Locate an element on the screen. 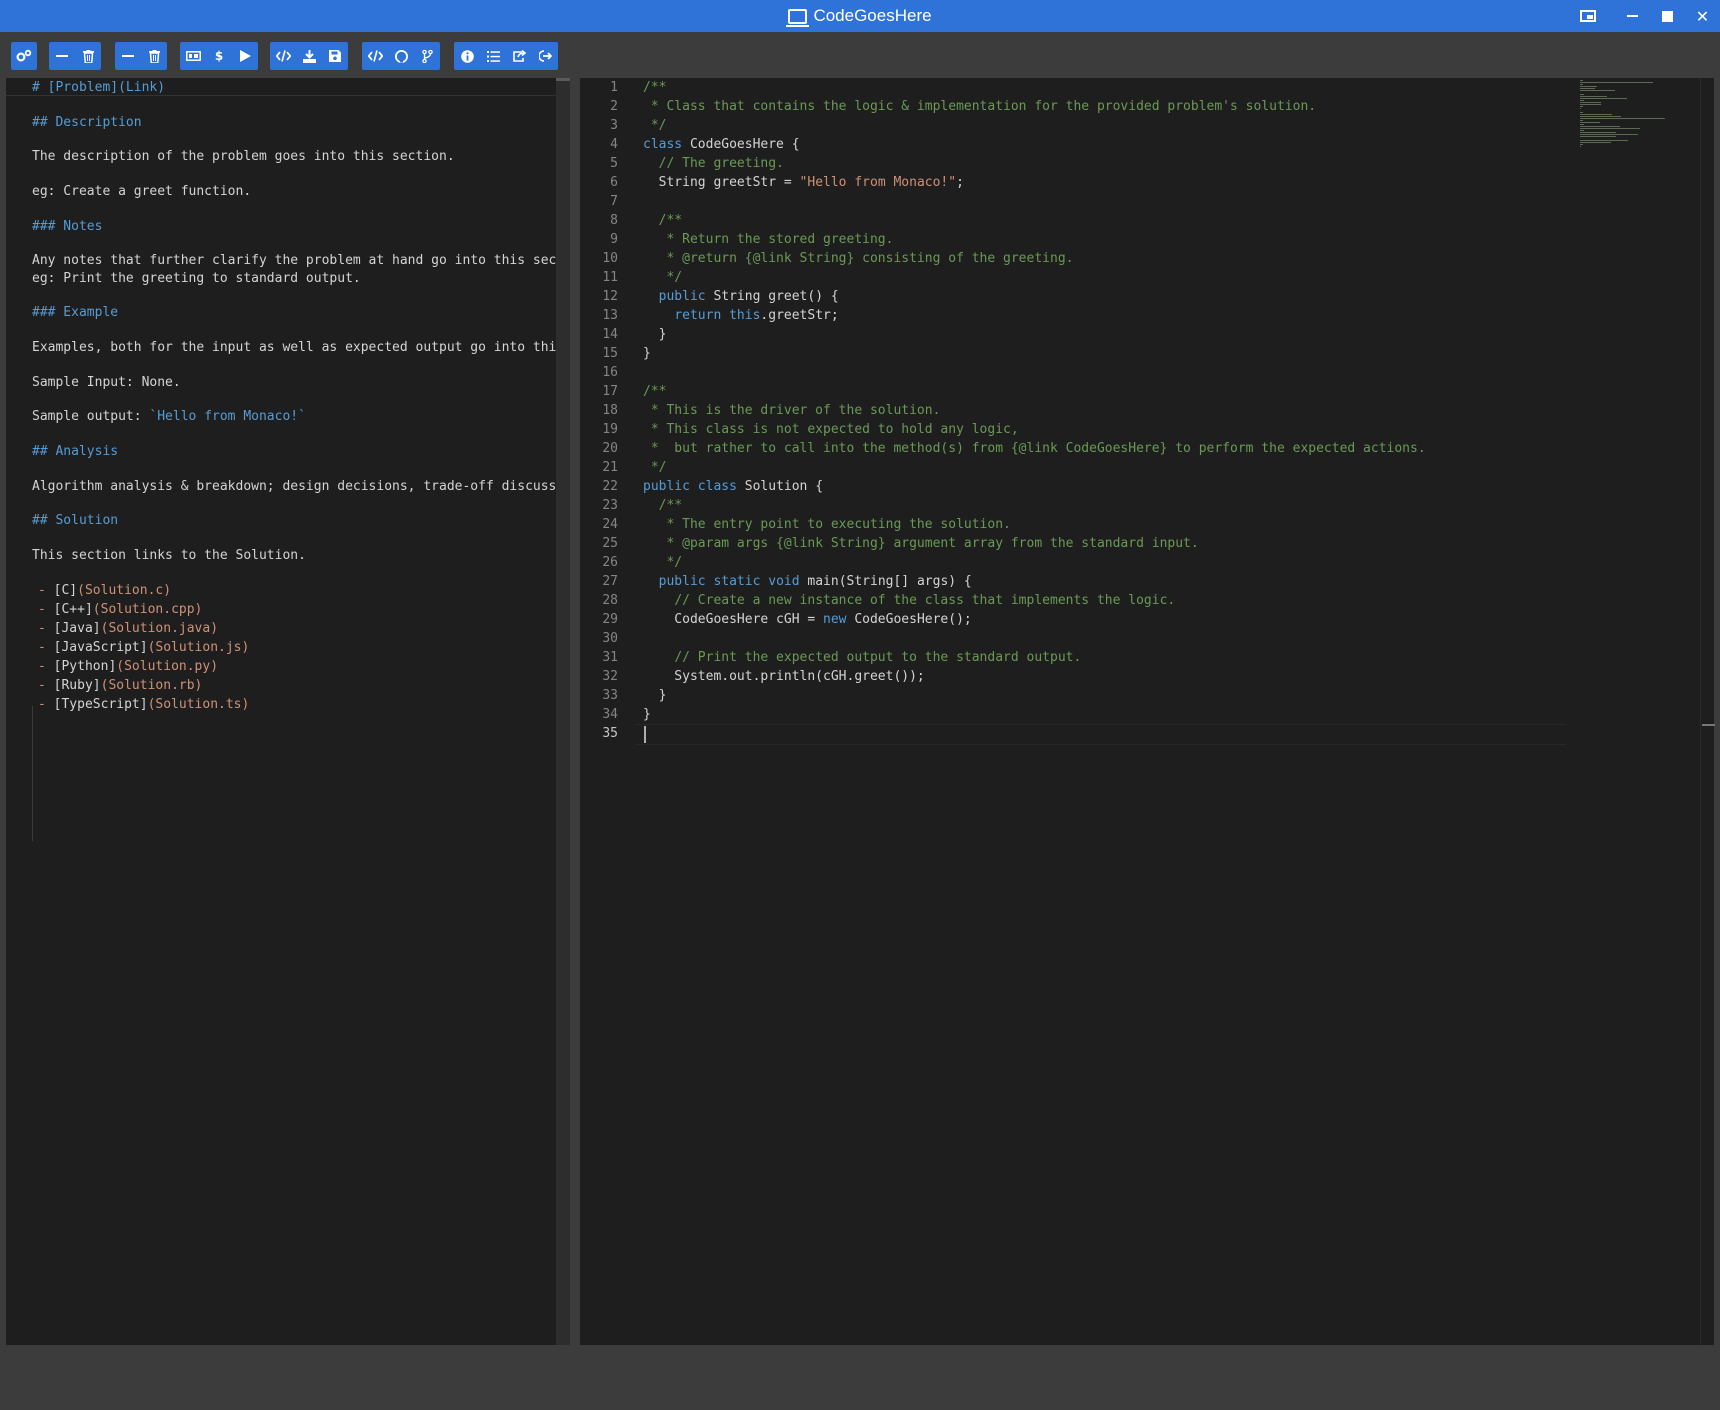 Image resolution: width=1720 pixels, height=1410 pixels. md-link-item: - [Java](Solution.java) is located at coordinates (128, 628).